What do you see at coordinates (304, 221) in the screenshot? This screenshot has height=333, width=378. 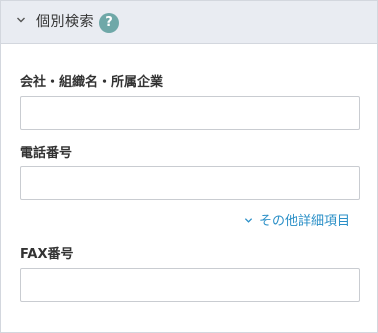 I see `more-details-label: その他詳細項目` at bounding box center [304, 221].